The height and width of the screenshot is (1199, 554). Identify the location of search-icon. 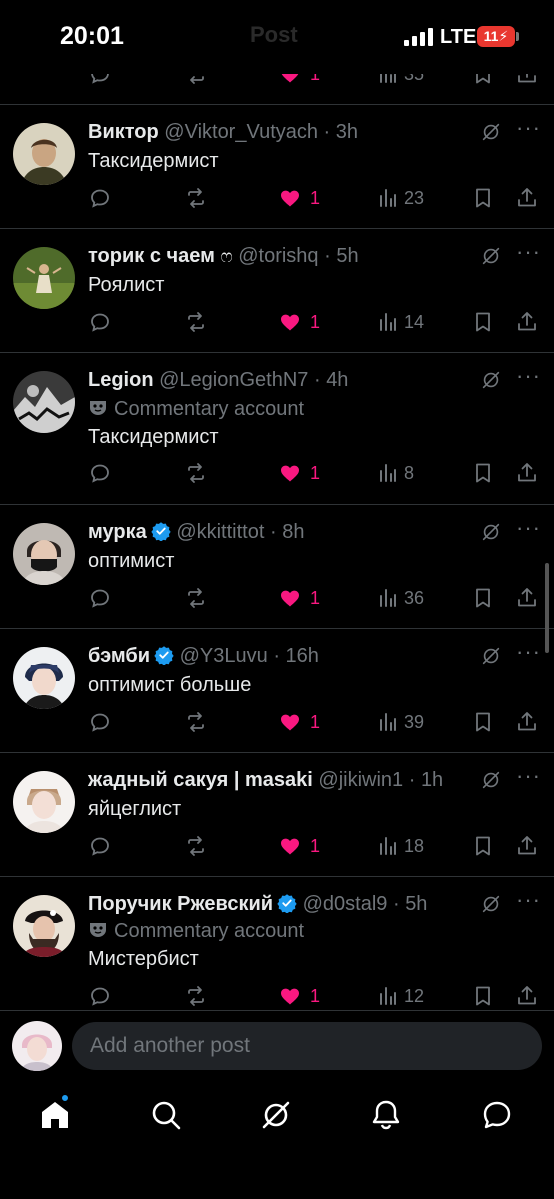
(166, 1115).